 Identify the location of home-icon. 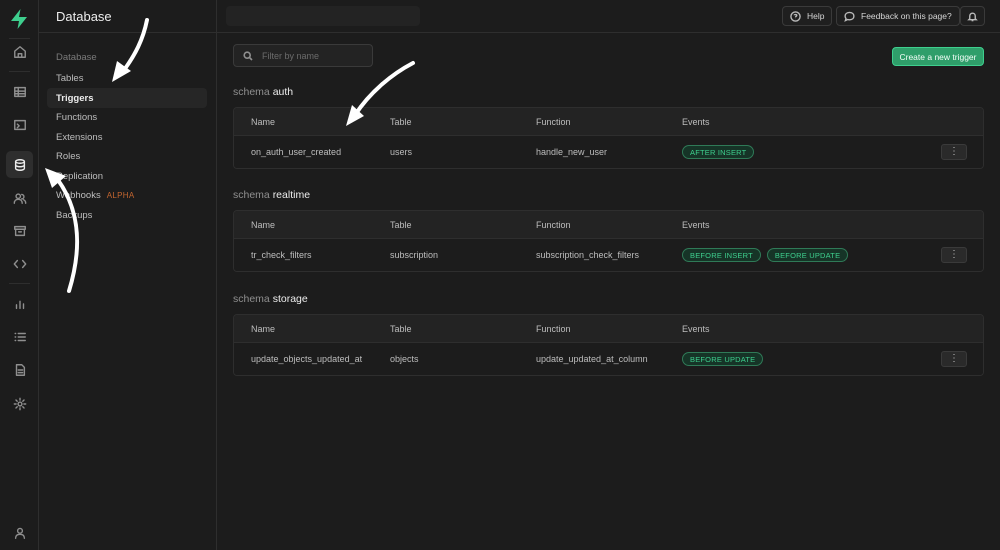
(19, 51).